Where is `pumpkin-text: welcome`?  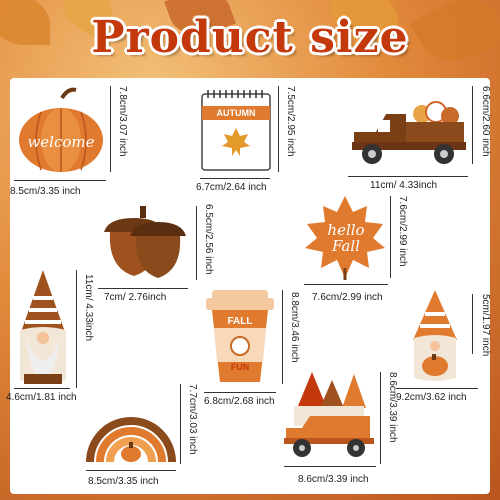
pumpkin-text: welcome is located at coordinates (61, 142).